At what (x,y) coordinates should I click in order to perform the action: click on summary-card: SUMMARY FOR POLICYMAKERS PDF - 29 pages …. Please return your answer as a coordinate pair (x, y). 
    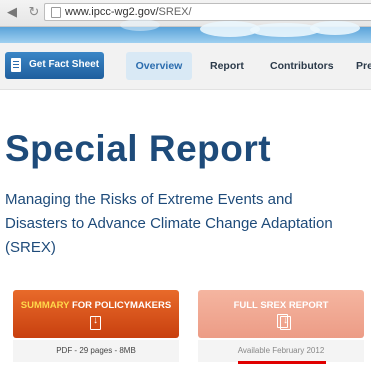
    Looking at the image, I should click on (96, 327).